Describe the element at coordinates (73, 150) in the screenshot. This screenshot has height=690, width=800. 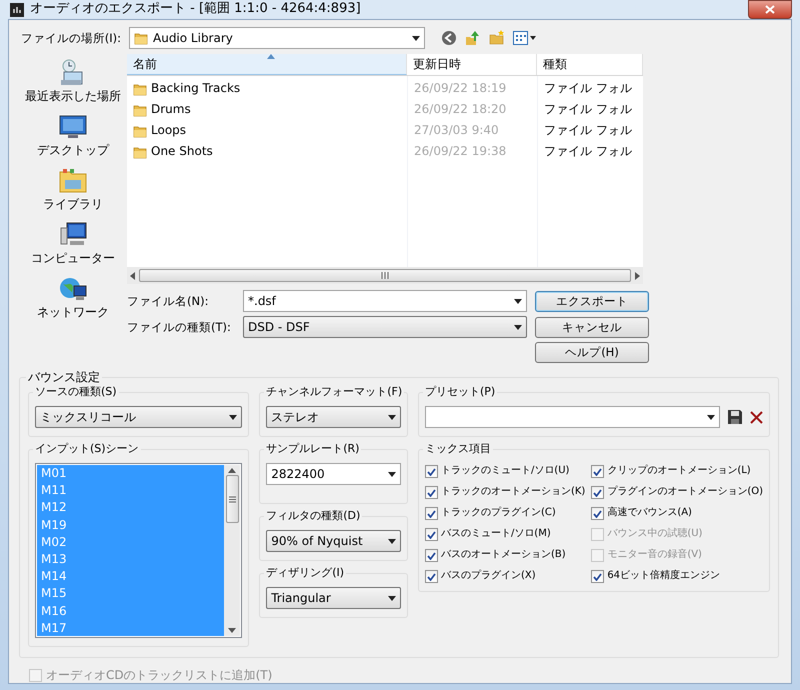
I see `place-label: デスクトップ` at that location.